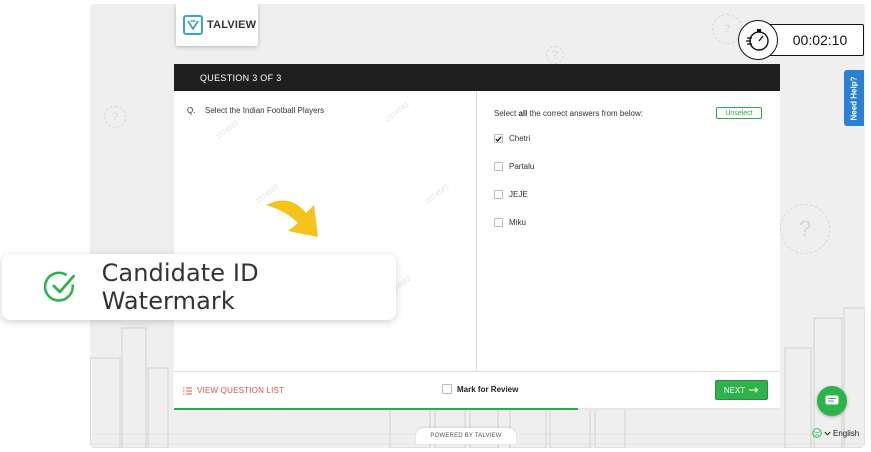  Describe the element at coordinates (520, 138) in the screenshot. I see `option-label: Chetri` at that location.